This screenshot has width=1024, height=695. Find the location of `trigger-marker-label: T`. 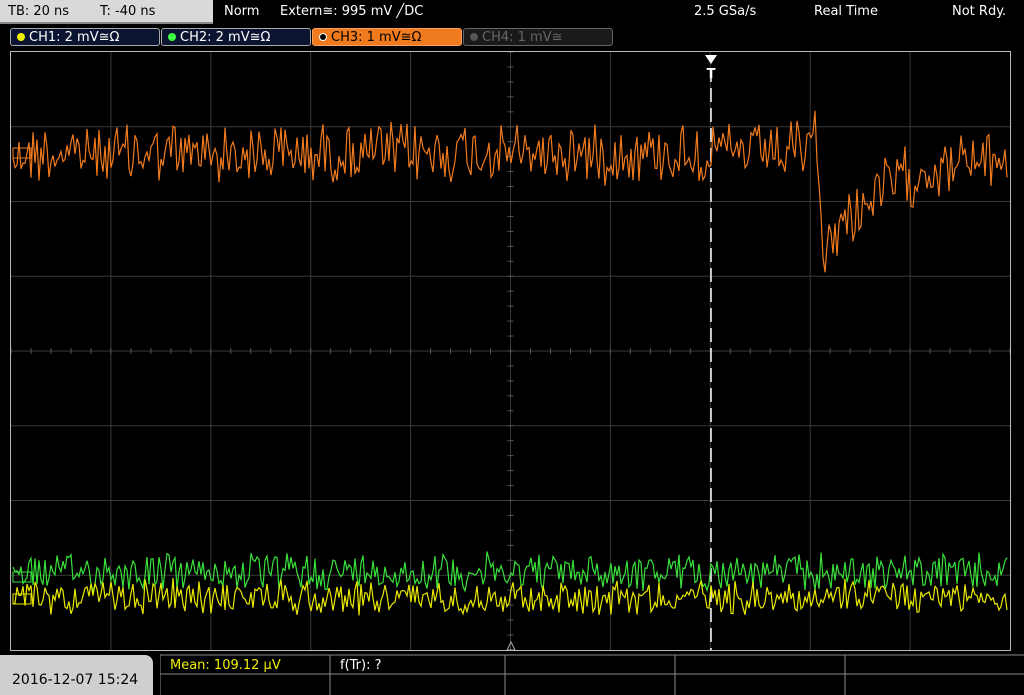

trigger-marker-label: T is located at coordinates (711, 74).